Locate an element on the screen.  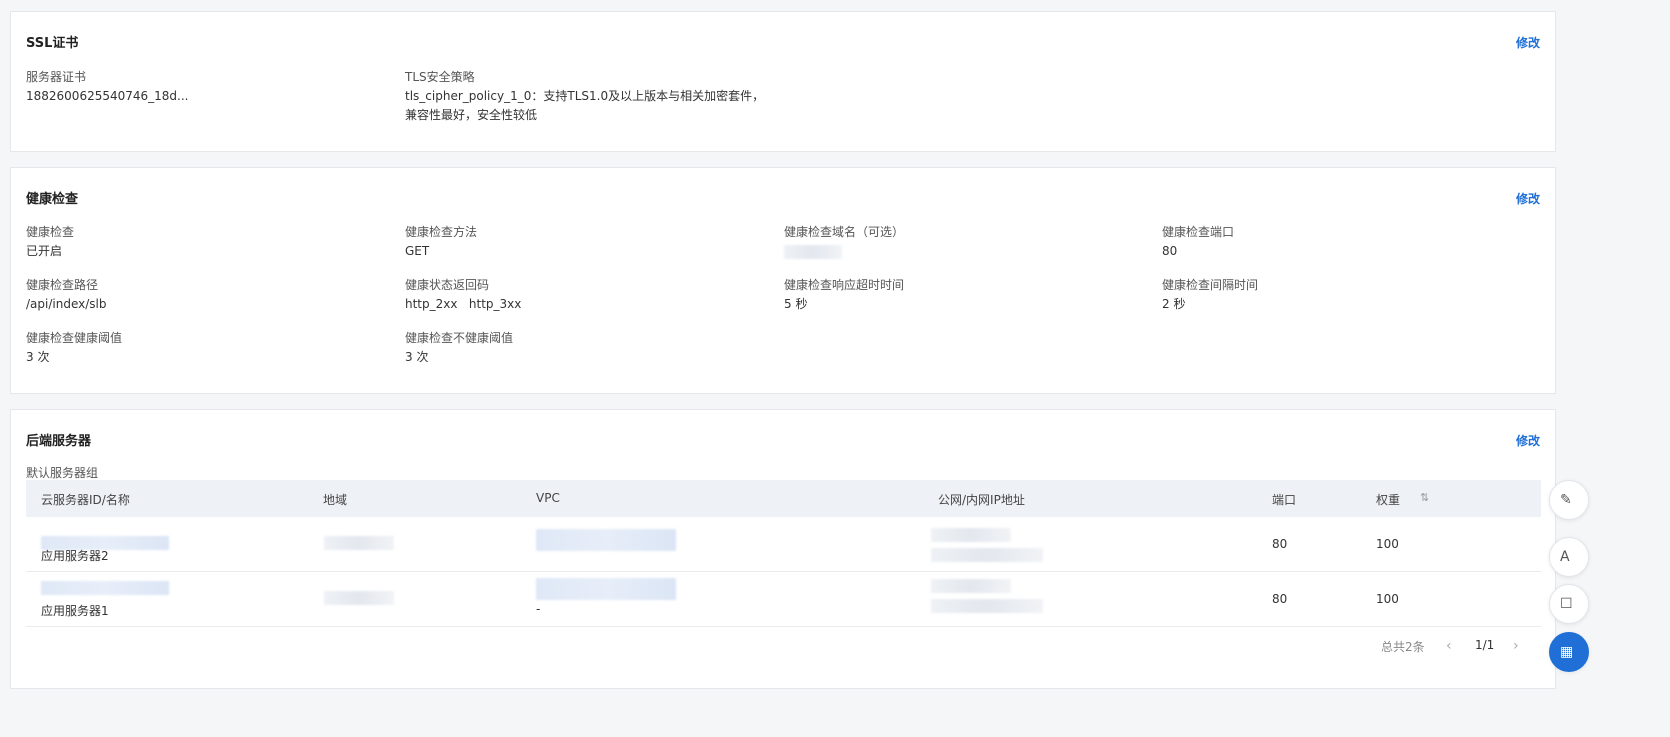
col-region: 地域 is located at coordinates (335, 500).